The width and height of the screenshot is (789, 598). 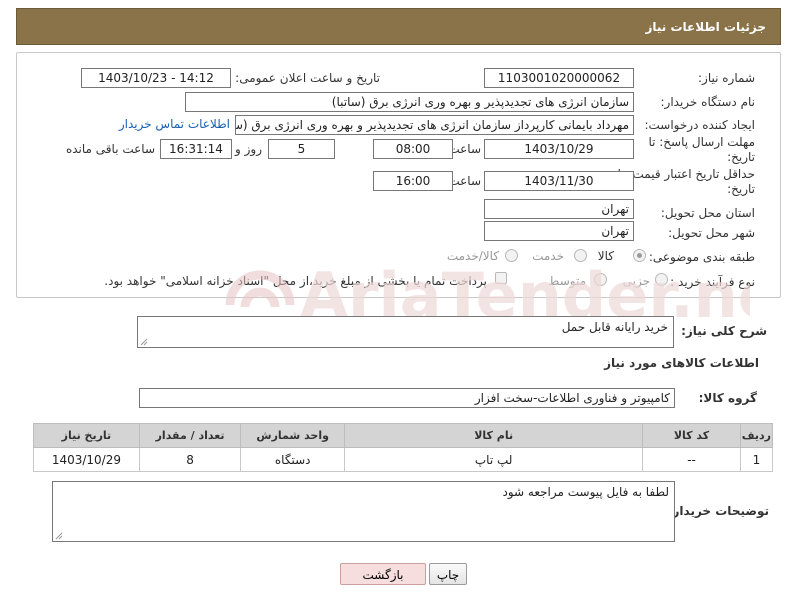 I want to click on goods-group-label: گروه کالا:, so click(x=727, y=398).